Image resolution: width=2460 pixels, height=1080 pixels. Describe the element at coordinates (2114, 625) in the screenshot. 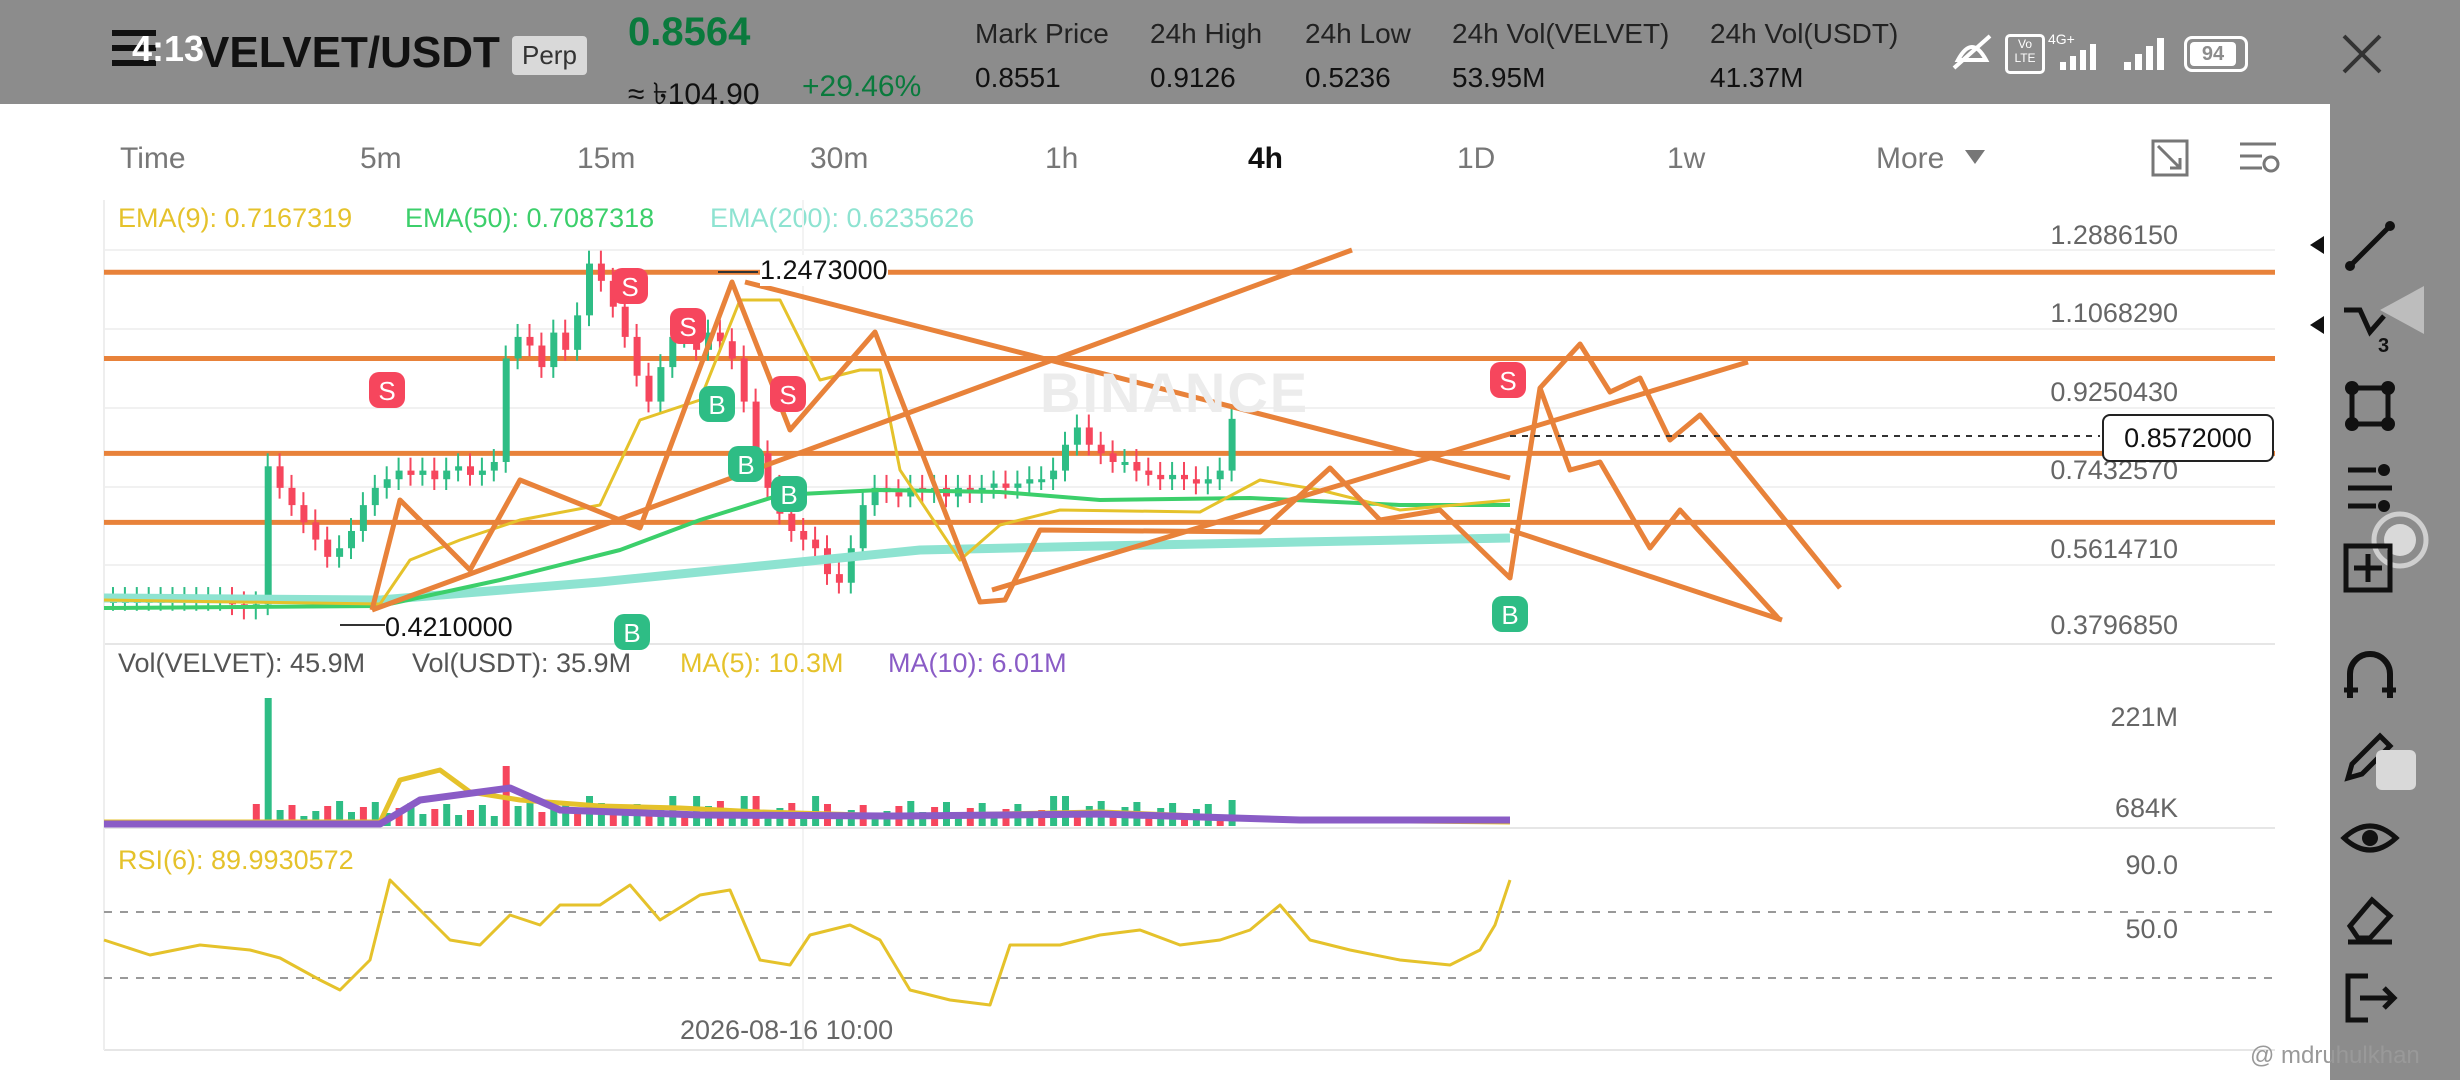

I see `price-axis-label: 0.3796850` at that location.